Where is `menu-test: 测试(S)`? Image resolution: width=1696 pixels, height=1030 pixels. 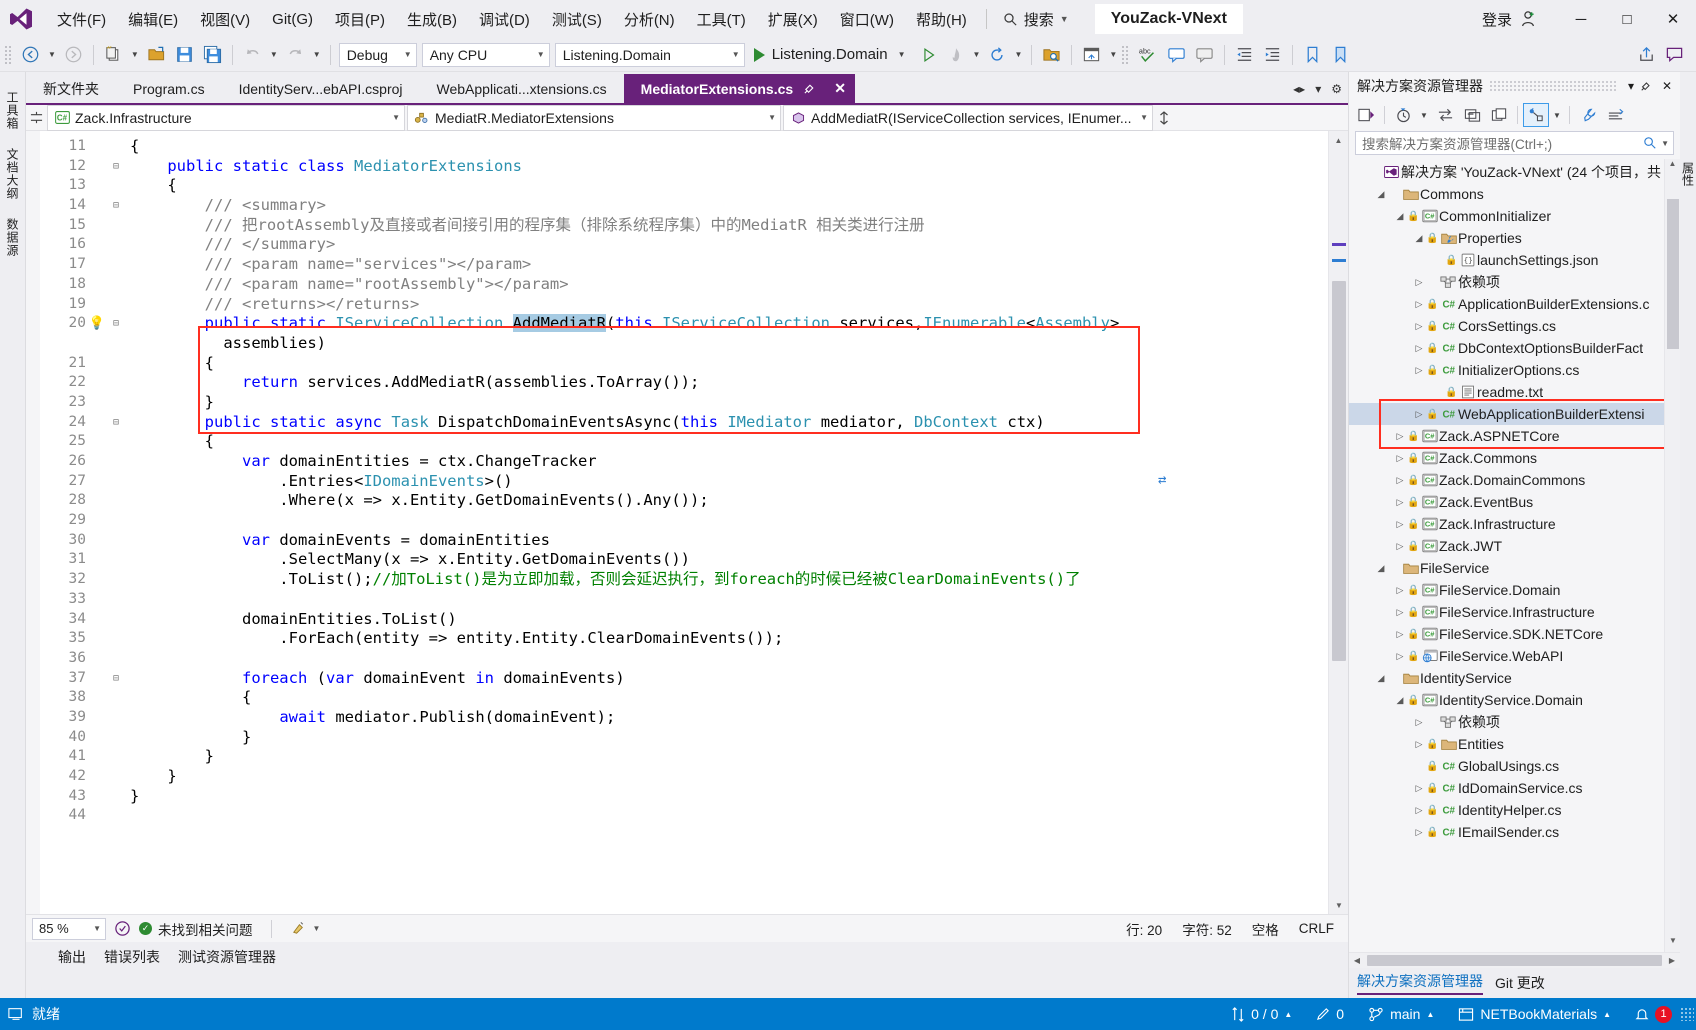
menu-test: 测试(S) is located at coordinates (577, 19).